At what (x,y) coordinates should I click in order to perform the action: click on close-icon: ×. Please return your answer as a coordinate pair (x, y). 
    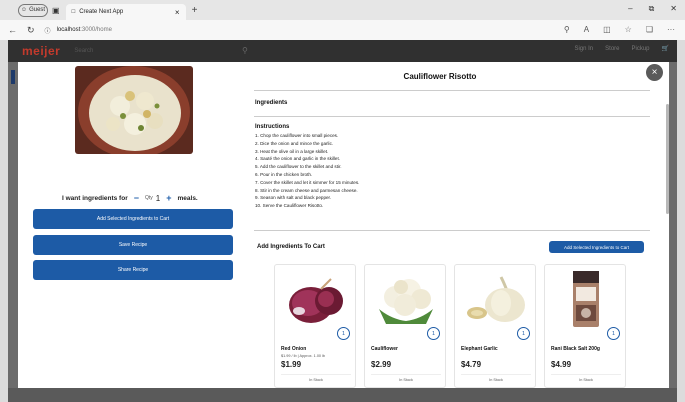
    Looking at the image, I should click on (654, 72).